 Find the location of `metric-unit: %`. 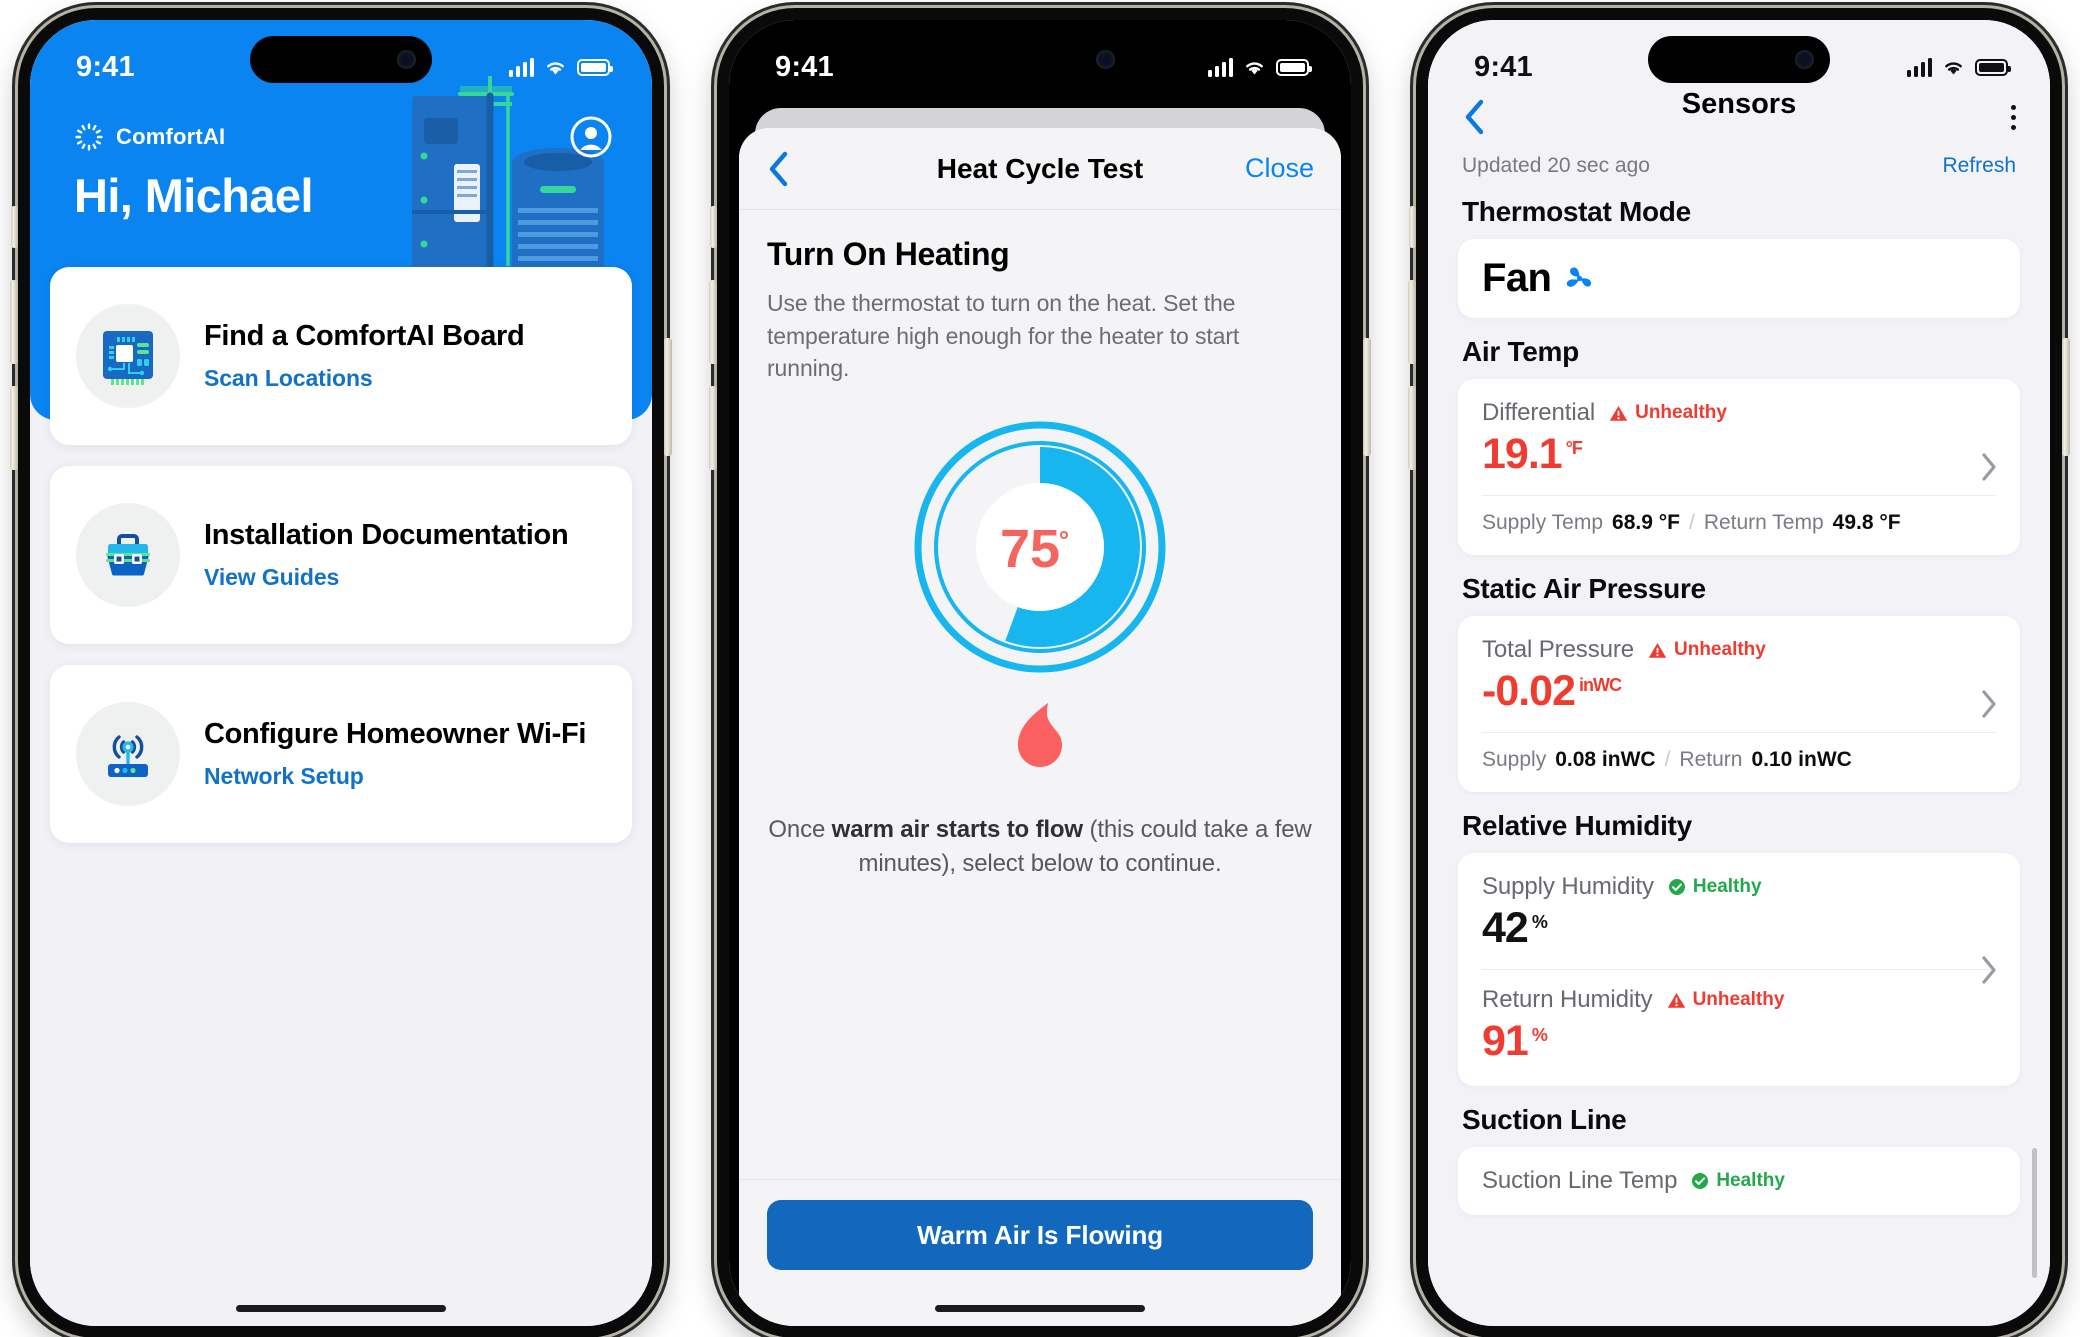

metric-unit: % is located at coordinates (1539, 1035).